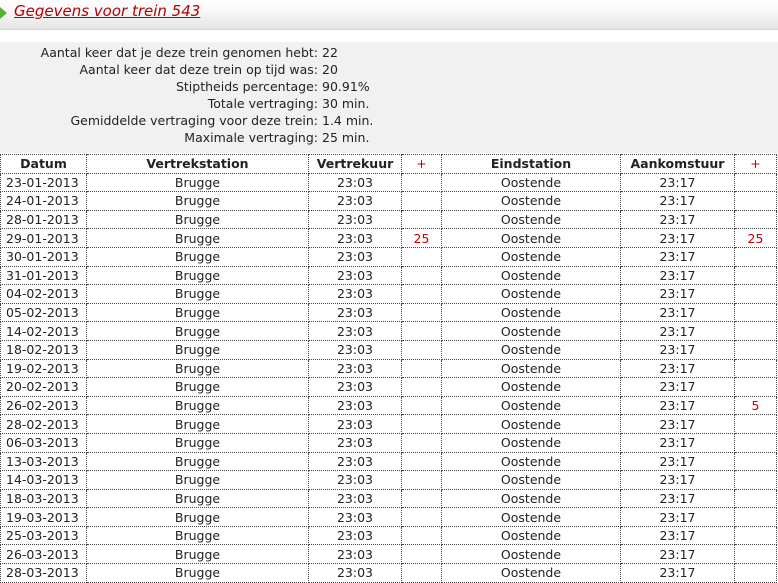 The width and height of the screenshot is (778, 583). I want to click on datum-cell: 18-03-2013, so click(43, 498).